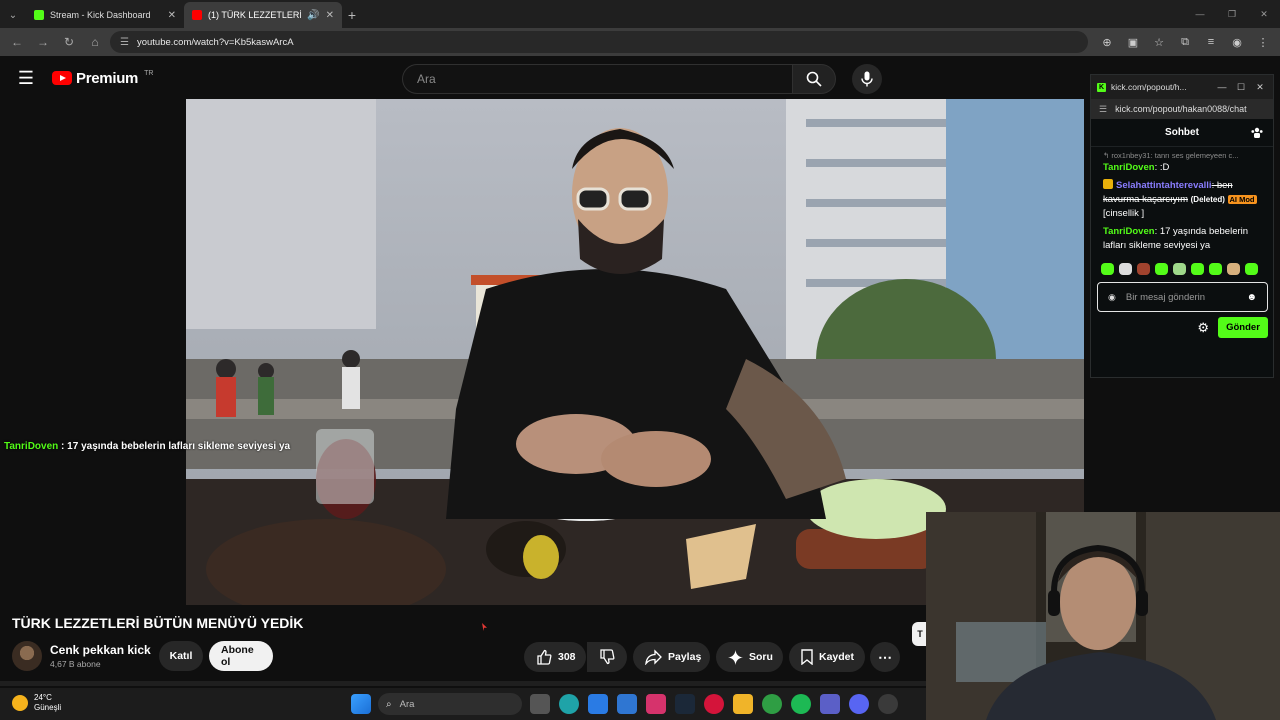 Image resolution: width=1280 pixels, height=720 pixels. What do you see at coordinates (107, 78) in the screenshot?
I see `logo-text: Premium` at bounding box center [107, 78].